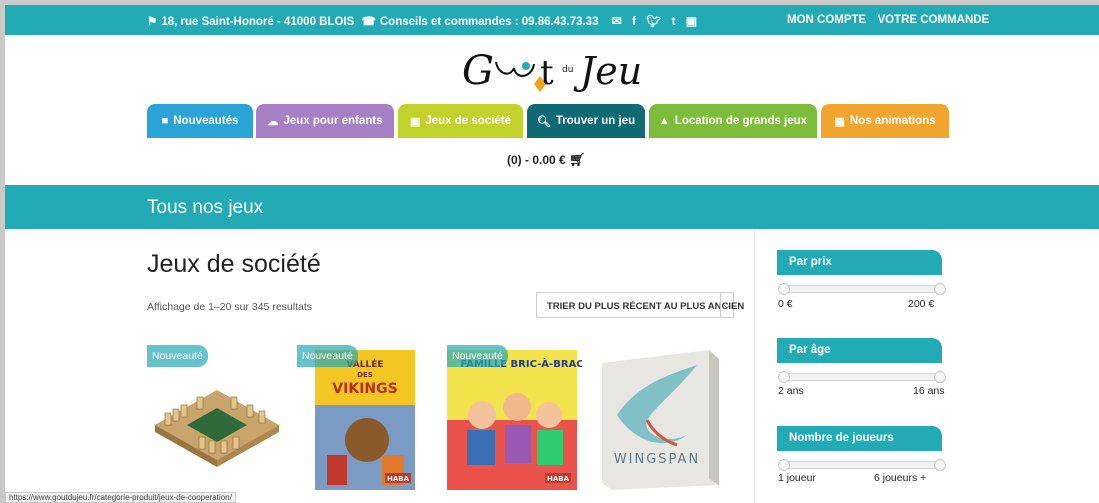  I want to click on product-image: VALLÉE DES VIKINGS HABA, so click(365, 420).